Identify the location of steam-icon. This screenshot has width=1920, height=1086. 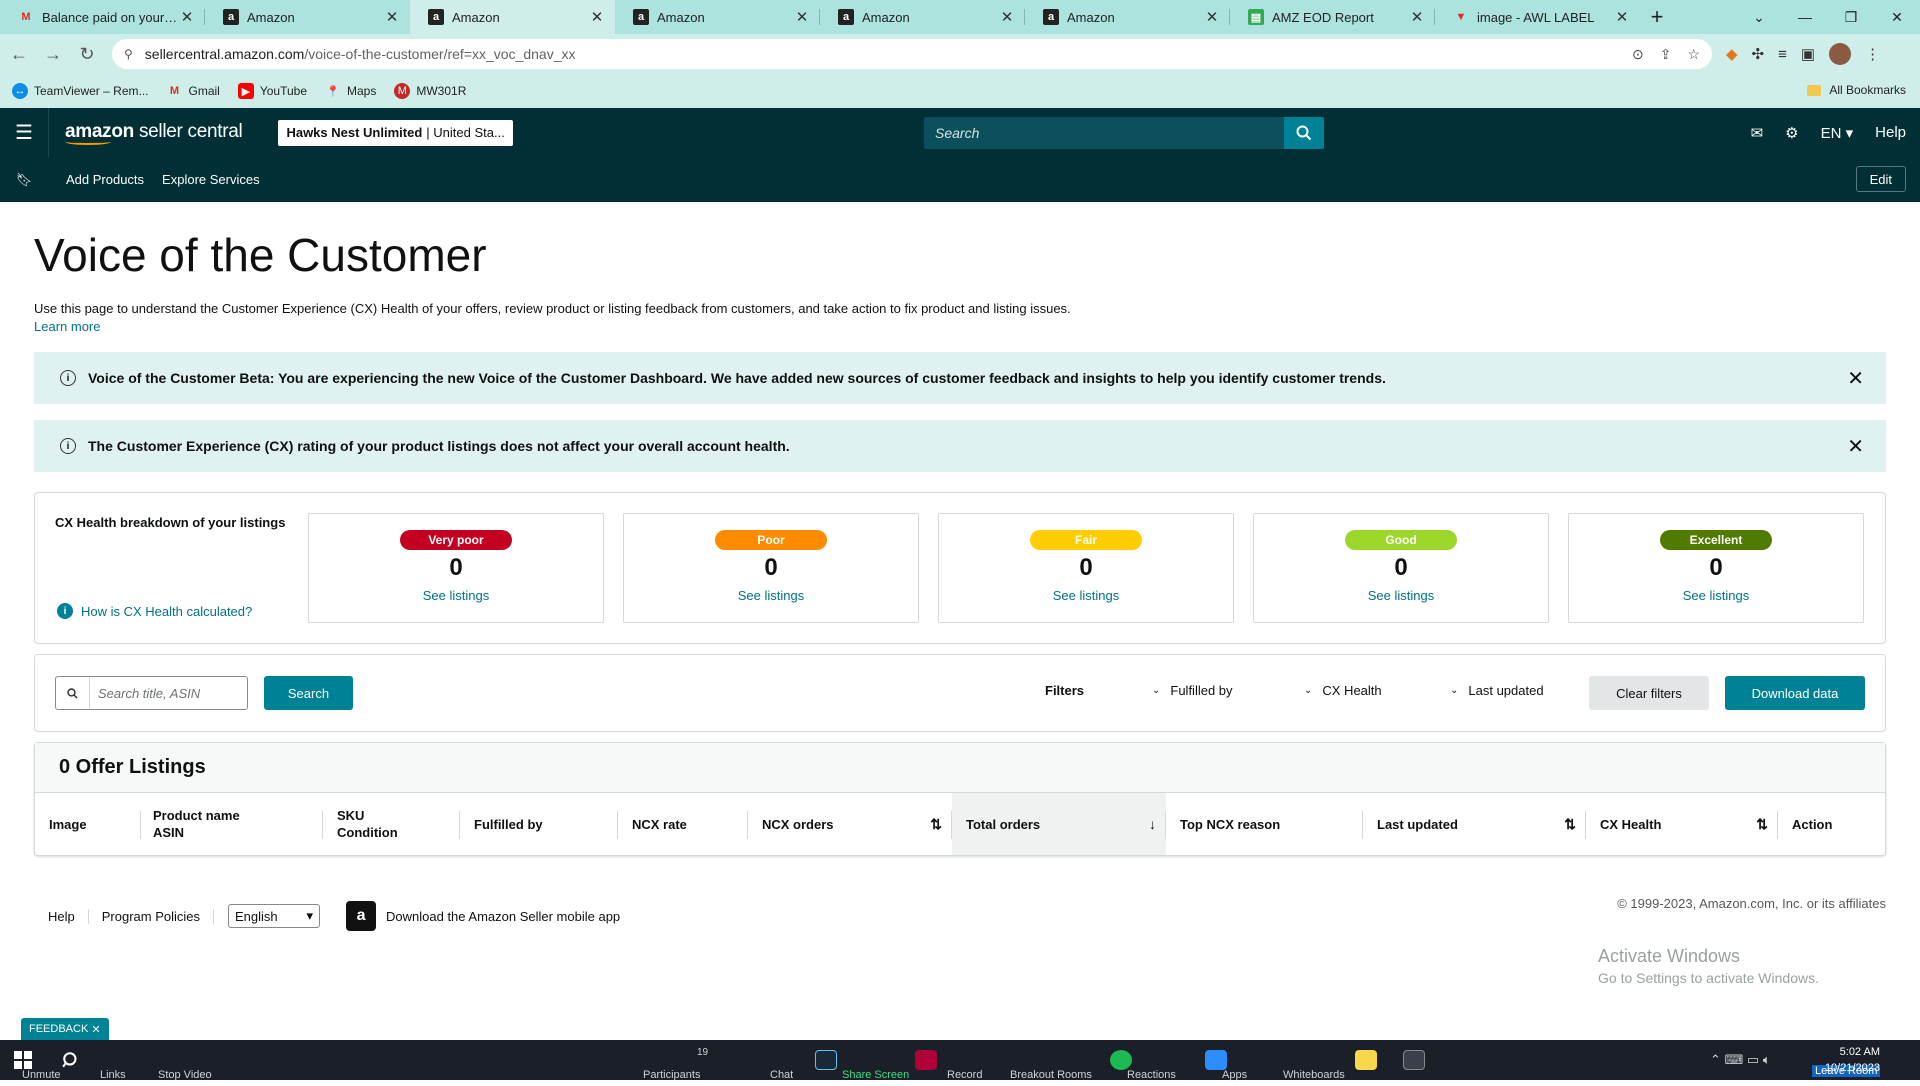
(826, 1060).